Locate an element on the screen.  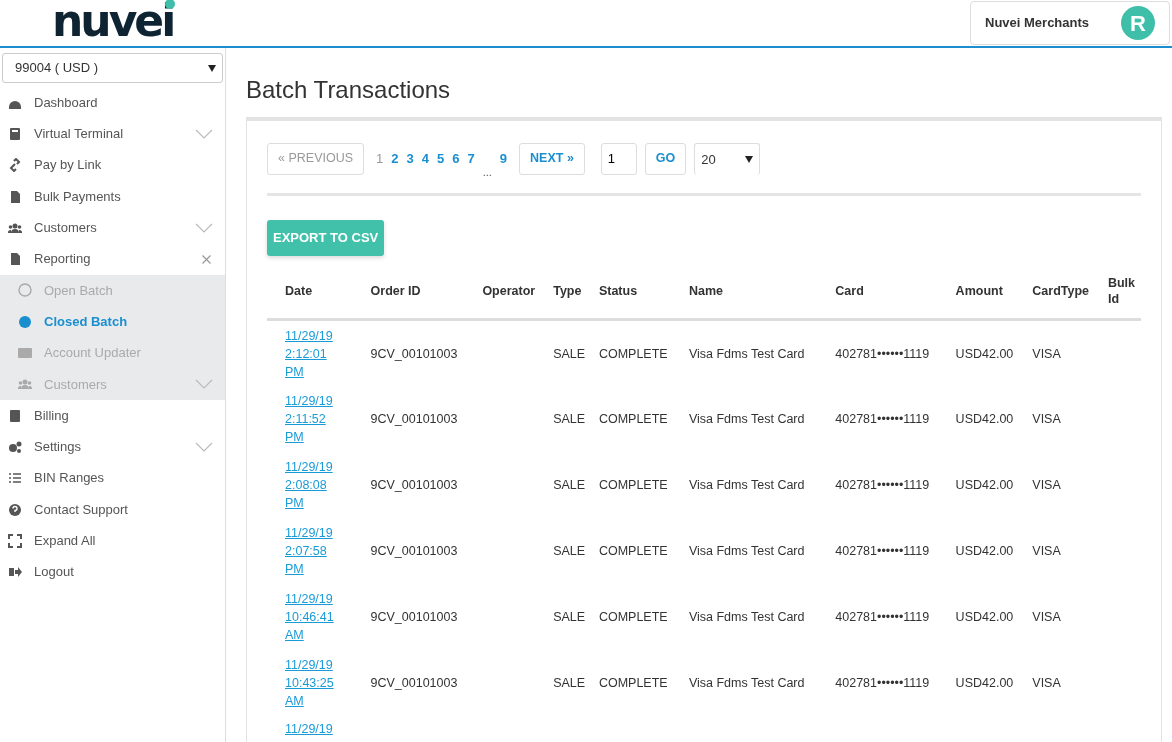
page-link: 1 is located at coordinates (380, 159).